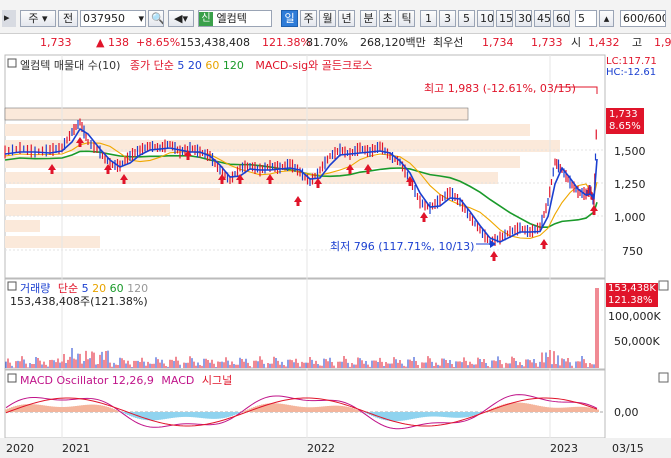 This screenshot has height=458, width=671. Describe the element at coordinates (327, 42) in the screenshot. I see `ratio2: 81.70%` at that location.